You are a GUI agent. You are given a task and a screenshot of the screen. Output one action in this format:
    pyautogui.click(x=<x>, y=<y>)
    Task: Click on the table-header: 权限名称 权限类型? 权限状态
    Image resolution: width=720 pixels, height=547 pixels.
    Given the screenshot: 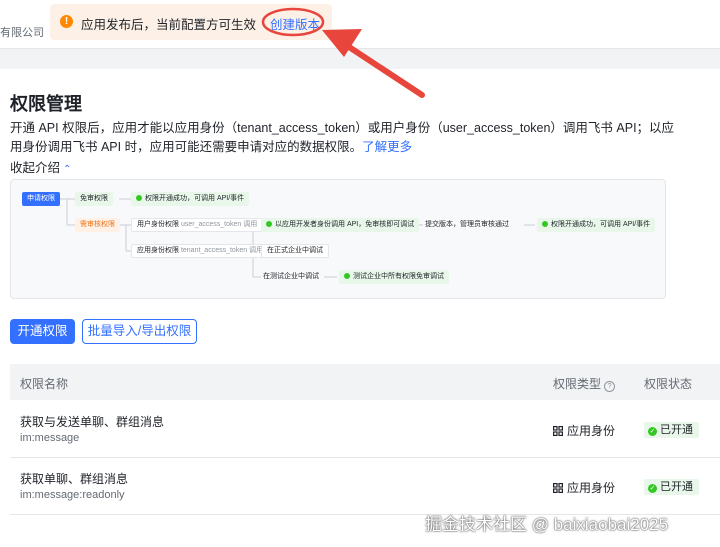 What is the action you would take?
    pyautogui.click(x=365, y=382)
    